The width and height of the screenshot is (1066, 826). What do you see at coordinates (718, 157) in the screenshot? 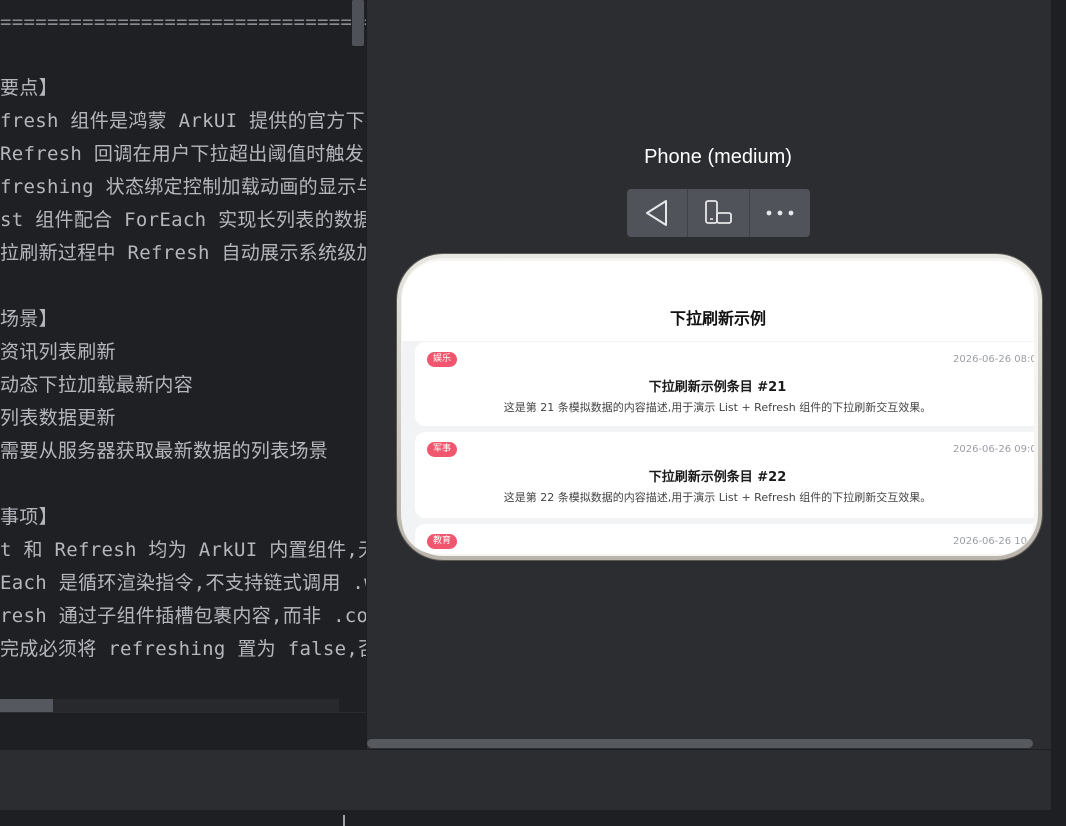
I see `device-title: Phone (medium)` at bounding box center [718, 157].